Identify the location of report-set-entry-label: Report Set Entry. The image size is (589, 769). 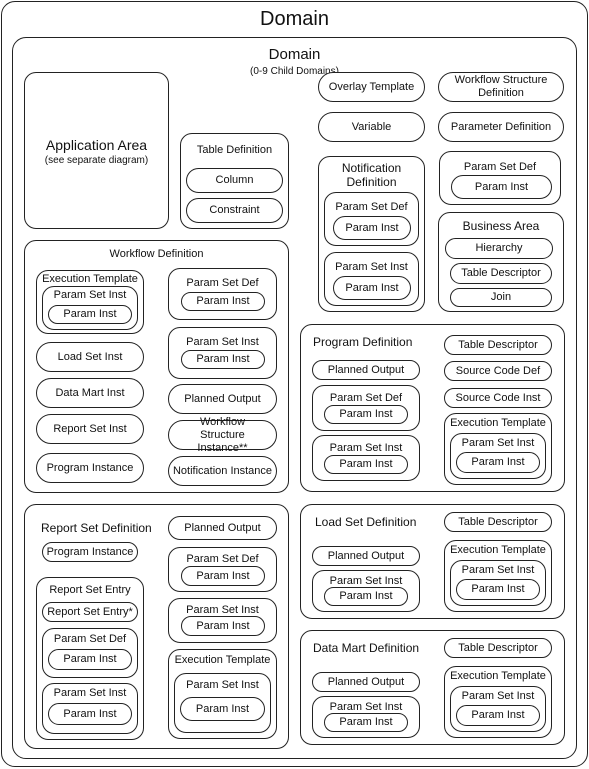
(90, 590).